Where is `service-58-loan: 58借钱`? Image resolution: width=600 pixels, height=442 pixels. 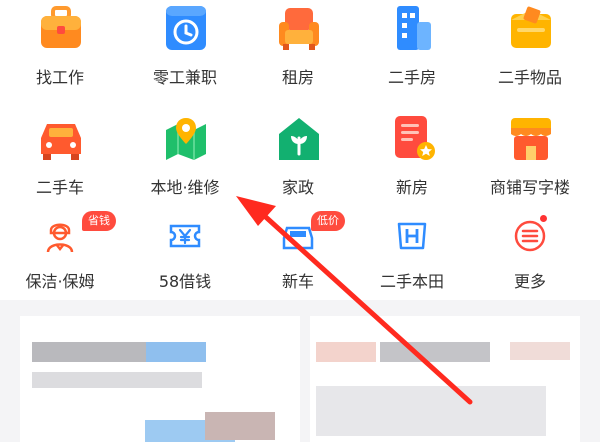
service-58-loan: 58借钱 is located at coordinates (185, 254).